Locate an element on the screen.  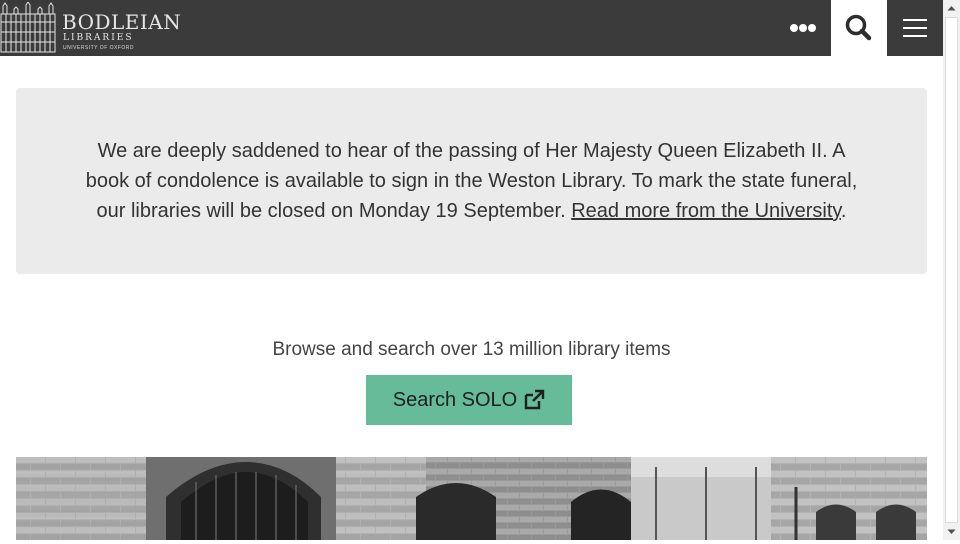
scroll-down-arrow-icon is located at coordinates (951, 531).